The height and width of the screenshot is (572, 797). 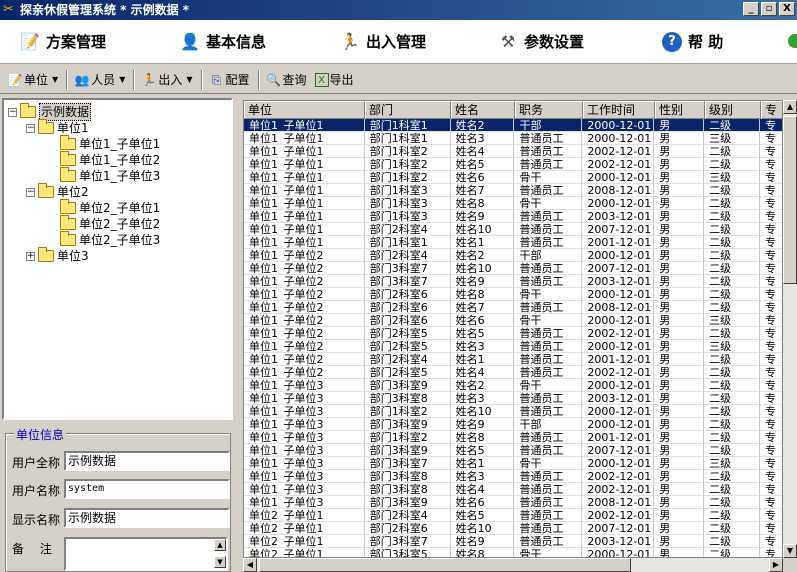 What do you see at coordinates (513, 515) in the screenshot?
I see `table-row: 单位2_子单位1 部门2科室4 姓名5 普通员工 2002-12-01 男二级专` at bounding box center [513, 515].